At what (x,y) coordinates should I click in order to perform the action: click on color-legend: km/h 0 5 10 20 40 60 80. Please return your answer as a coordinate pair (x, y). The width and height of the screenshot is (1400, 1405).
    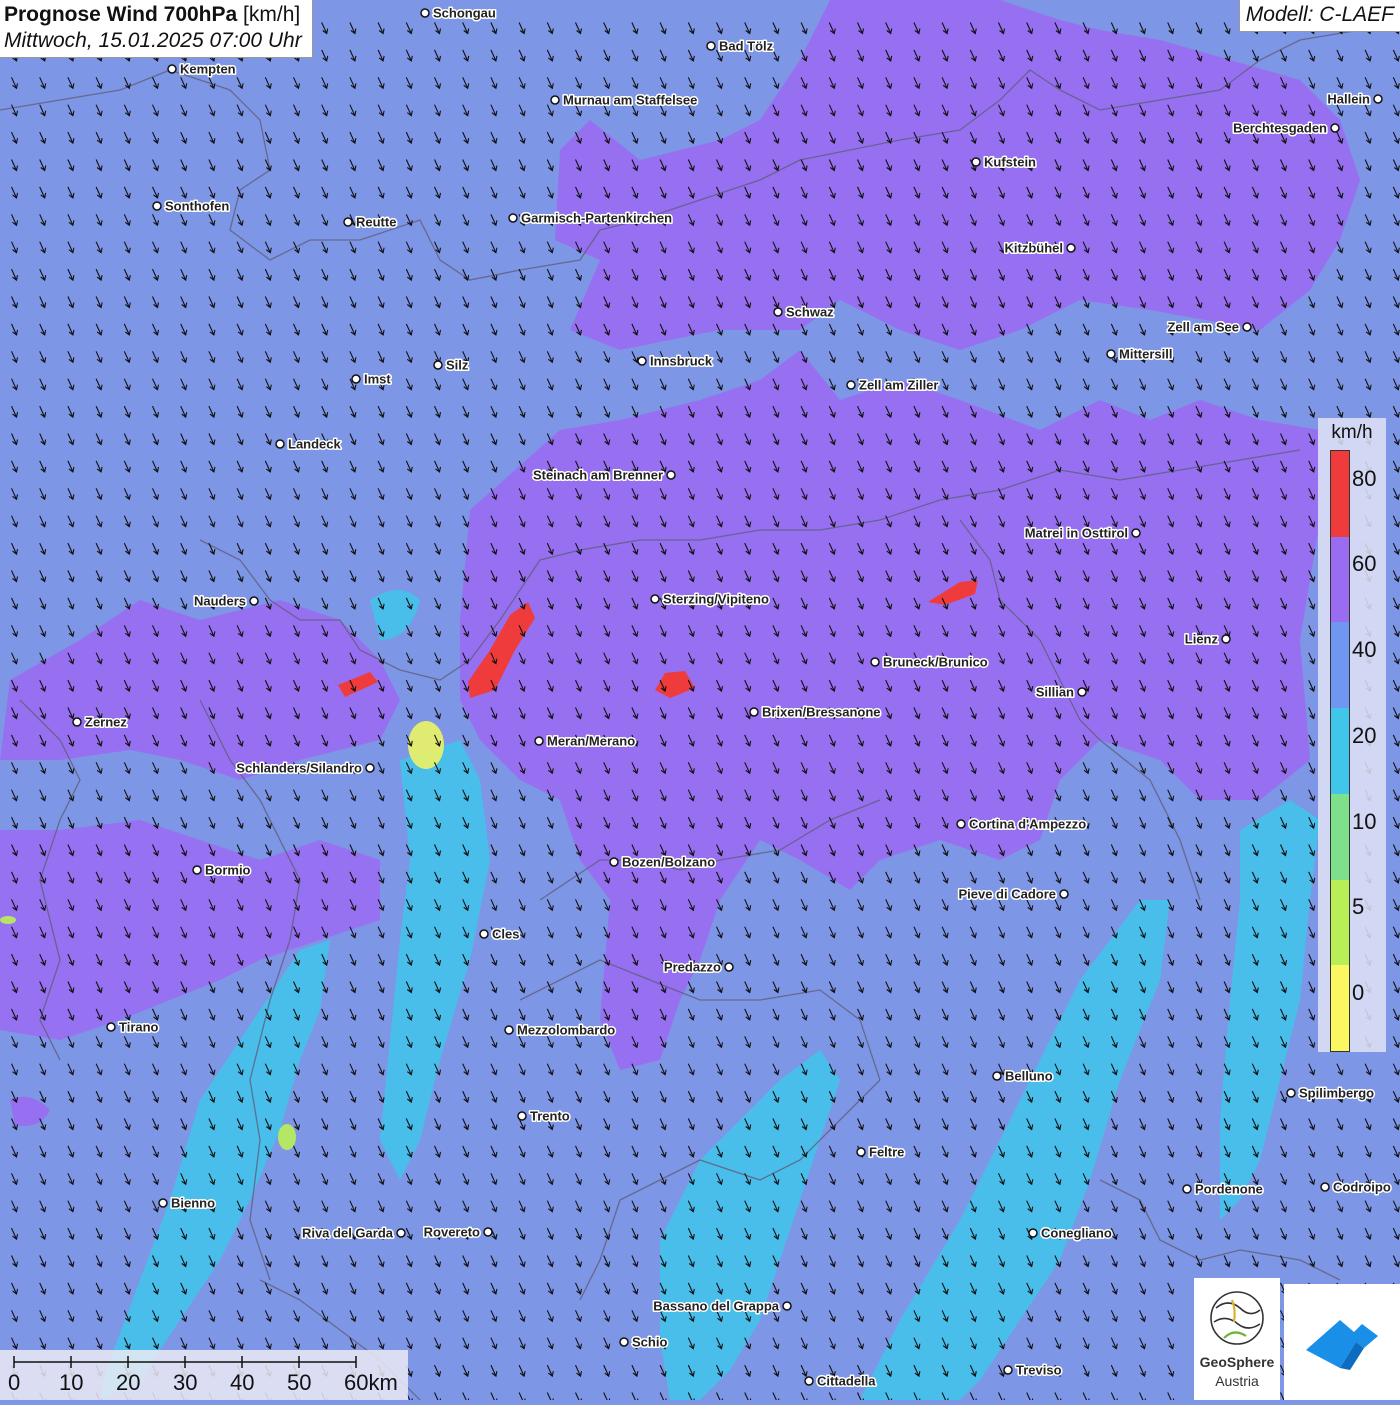
    Looking at the image, I should click on (1352, 735).